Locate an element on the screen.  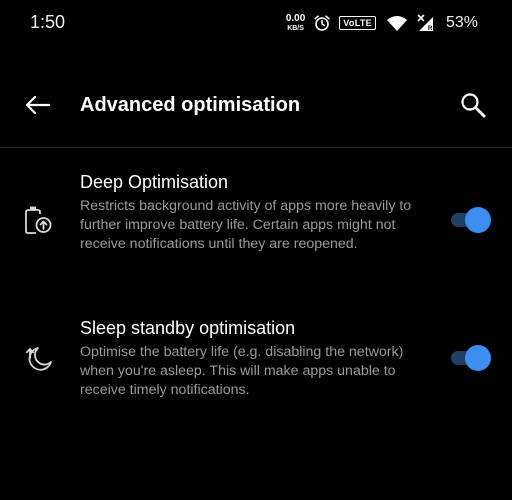
status-icons: 0.00 KB/S VoLTE R 53% is located at coordinates (382, 23).